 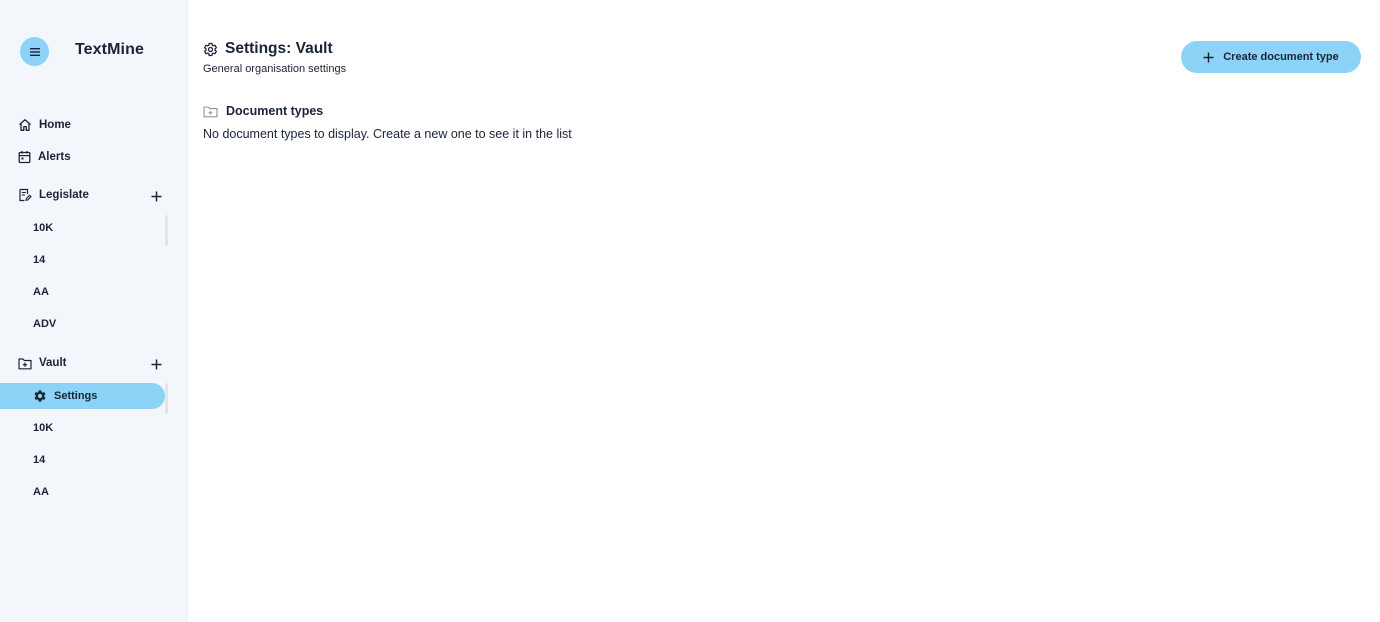 What do you see at coordinates (210, 111) in the screenshot?
I see `folder-icon` at bounding box center [210, 111].